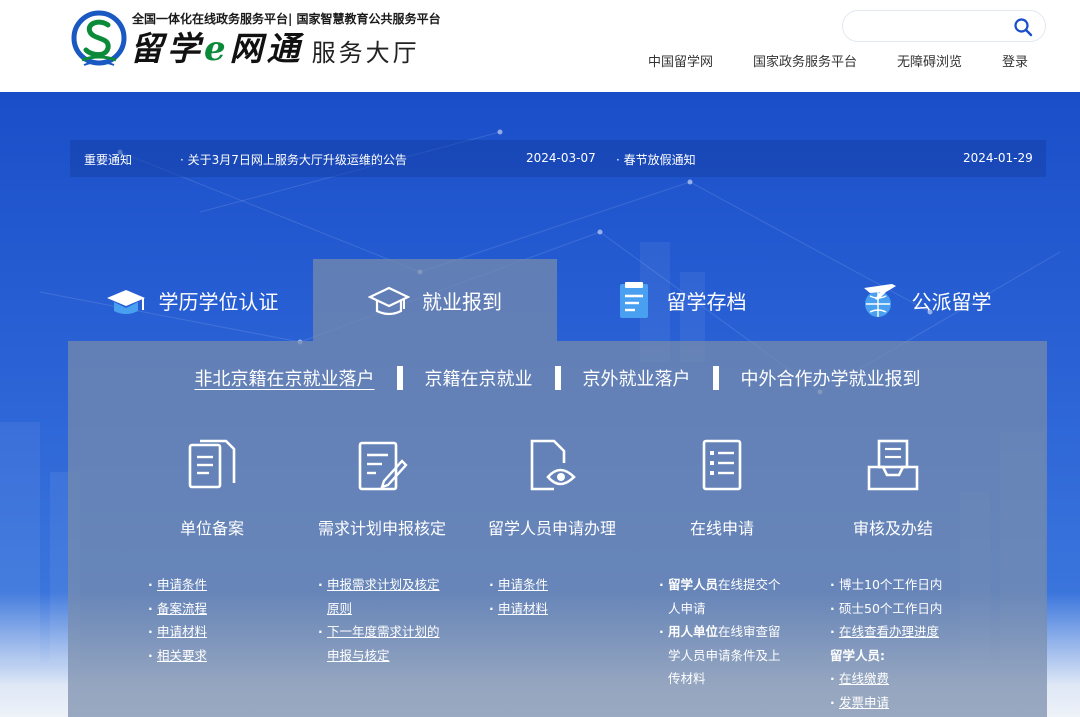 The height and width of the screenshot is (717, 1080). What do you see at coordinates (557, 378) in the screenshot?
I see `sub-tabs: 非北京籍在京就业落户 京籍在京就业 京外就业落户 中外合作办学就业报到` at bounding box center [557, 378].